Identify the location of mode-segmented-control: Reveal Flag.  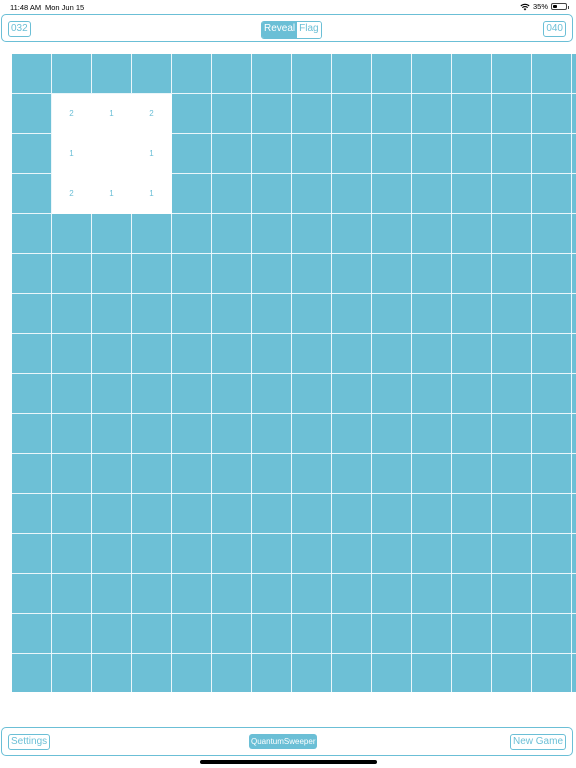
(291, 30).